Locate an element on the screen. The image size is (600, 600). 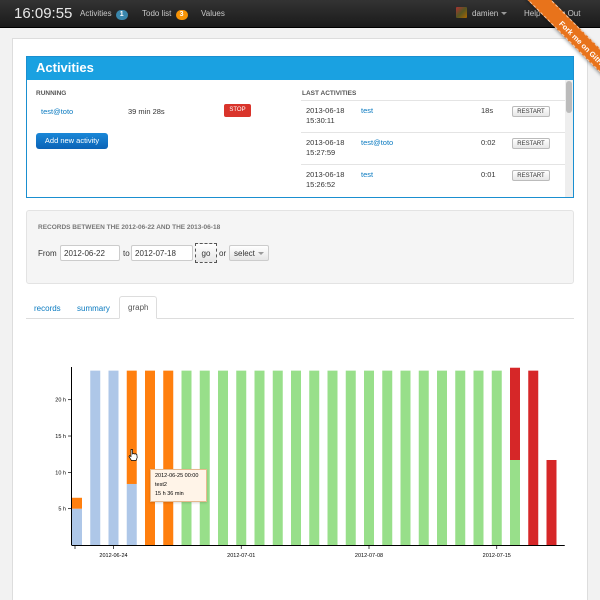
github-ribbon-container: Fork me on GitHub is located at coordinates (550, 50).